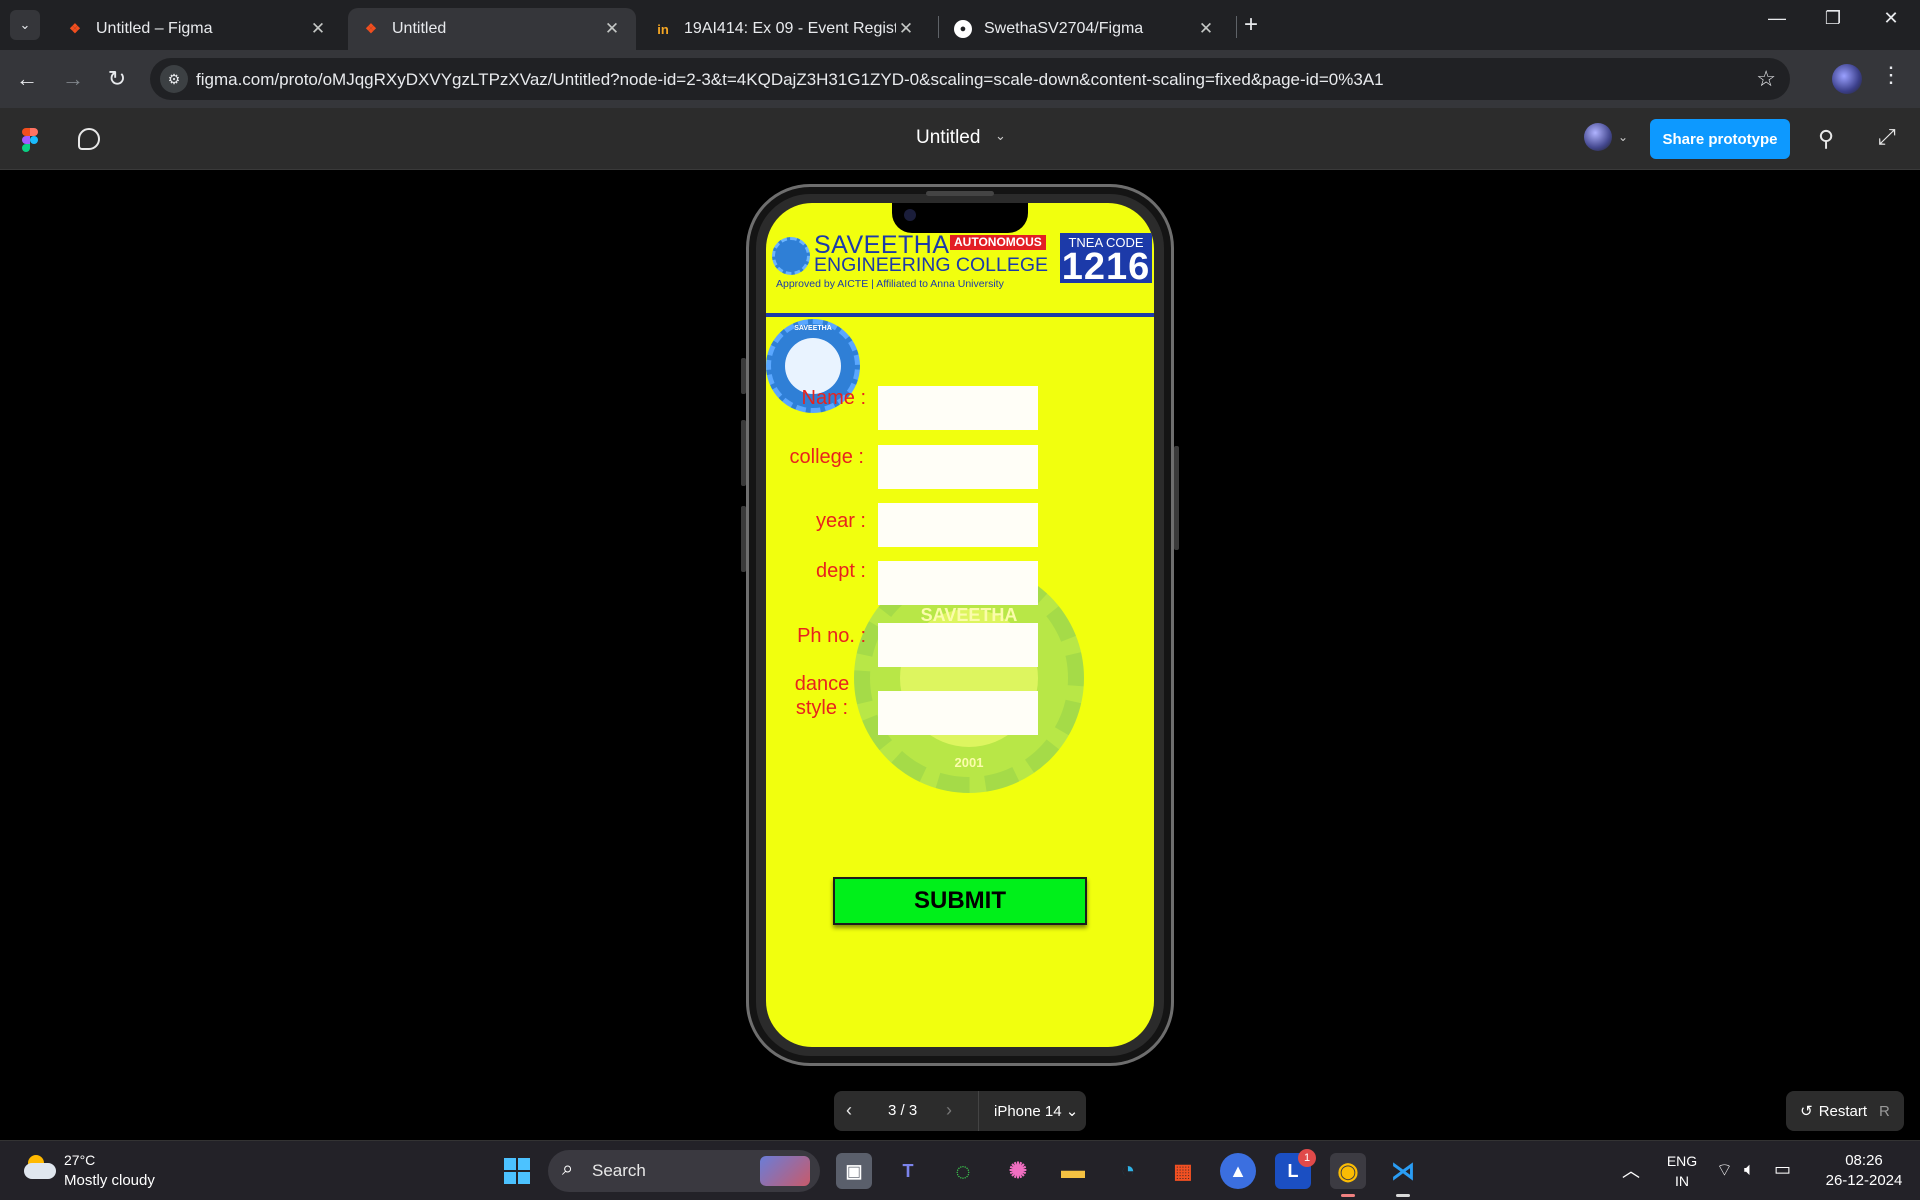 Image resolution: width=1920 pixels, height=1200 pixels. I want to click on camera-icon, so click(910, 215).